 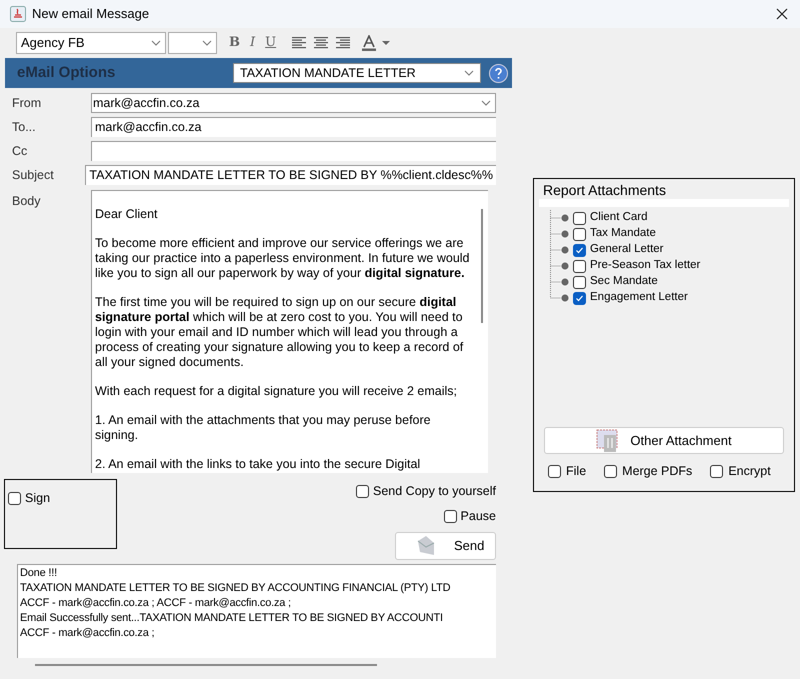 What do you see at coordinates (445, 546) in the screenshot?
I see `send-button: Send` at bounding box center [445, 546].